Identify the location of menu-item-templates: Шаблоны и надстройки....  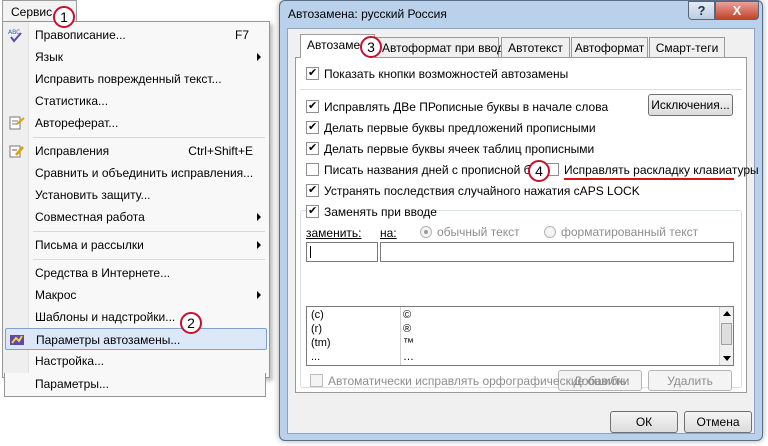
(136, 317).